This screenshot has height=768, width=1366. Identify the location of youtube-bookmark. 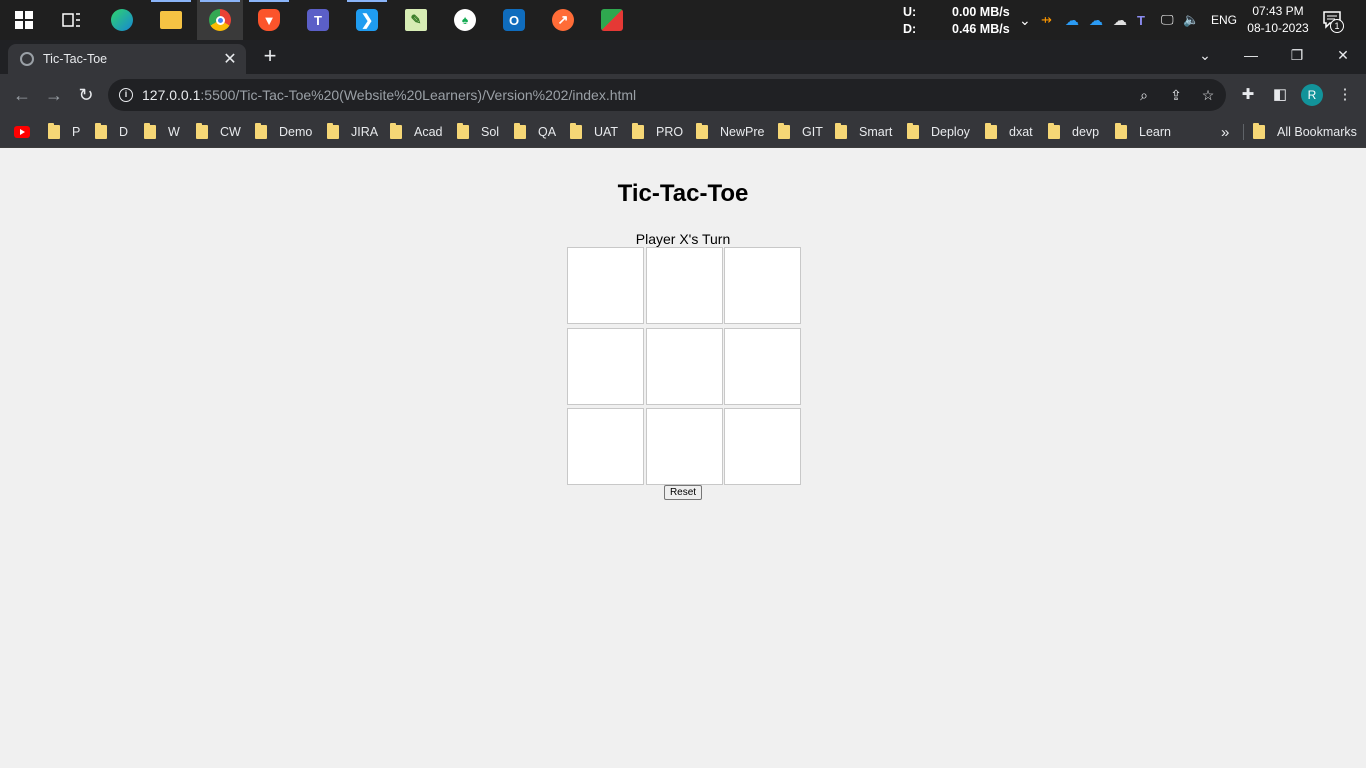
(22, 132).